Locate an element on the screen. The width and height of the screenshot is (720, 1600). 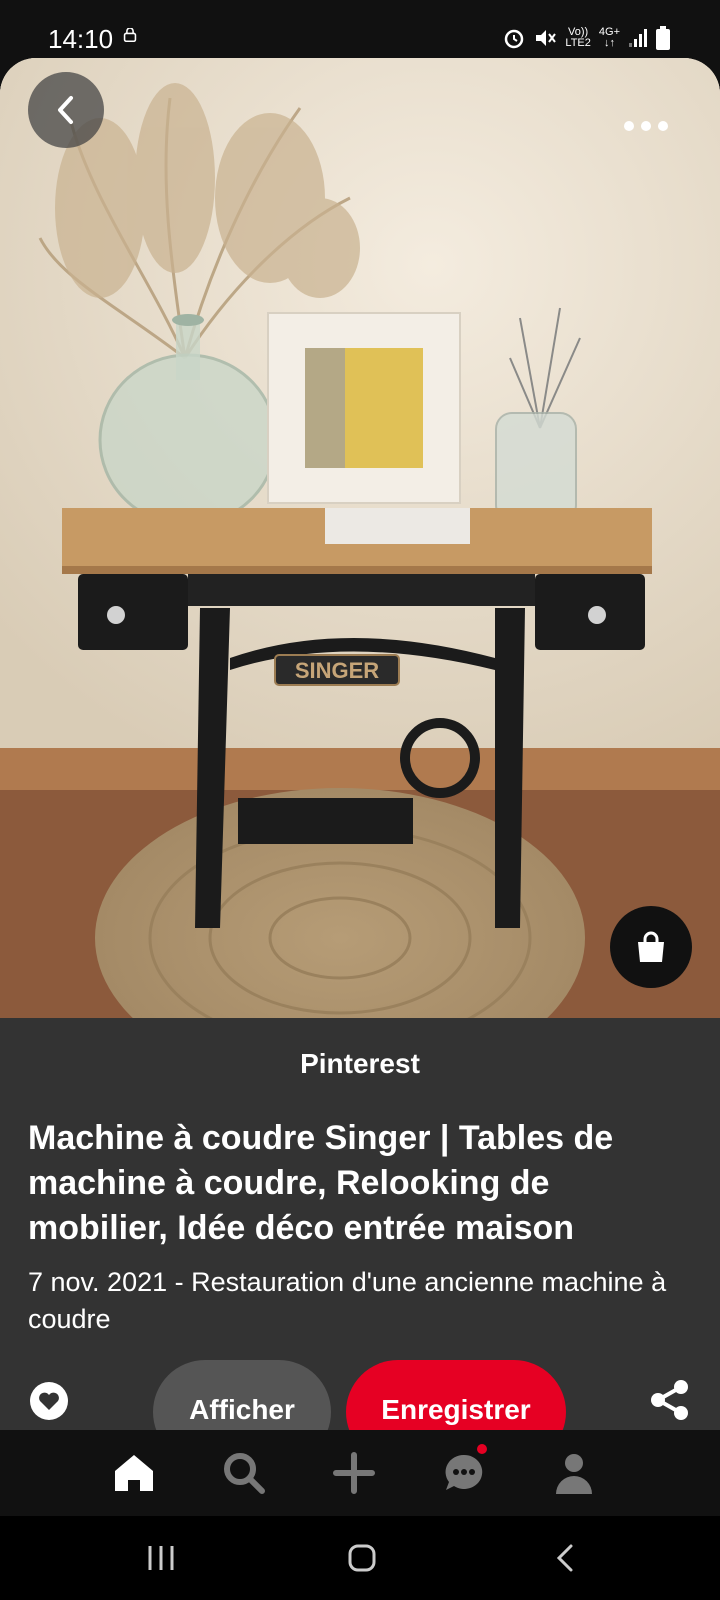
signal-type-label: 4G+ ↓↑ is located at coordinates (609, 37).